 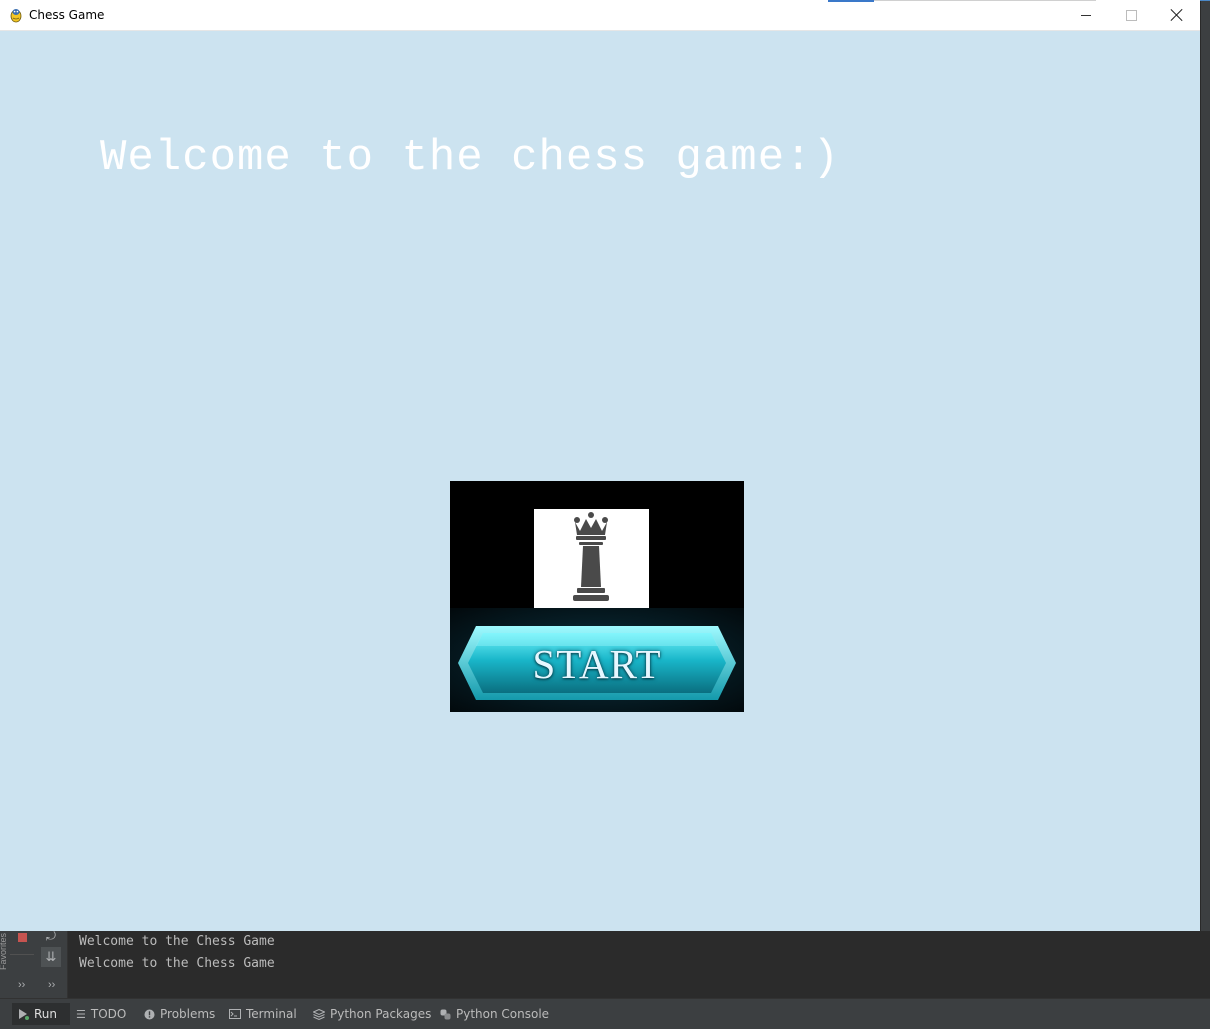 What do you see at coordinates (319, 1014) in the screenshot?
I see `layers-icon` at bounding box center [319, 1014].